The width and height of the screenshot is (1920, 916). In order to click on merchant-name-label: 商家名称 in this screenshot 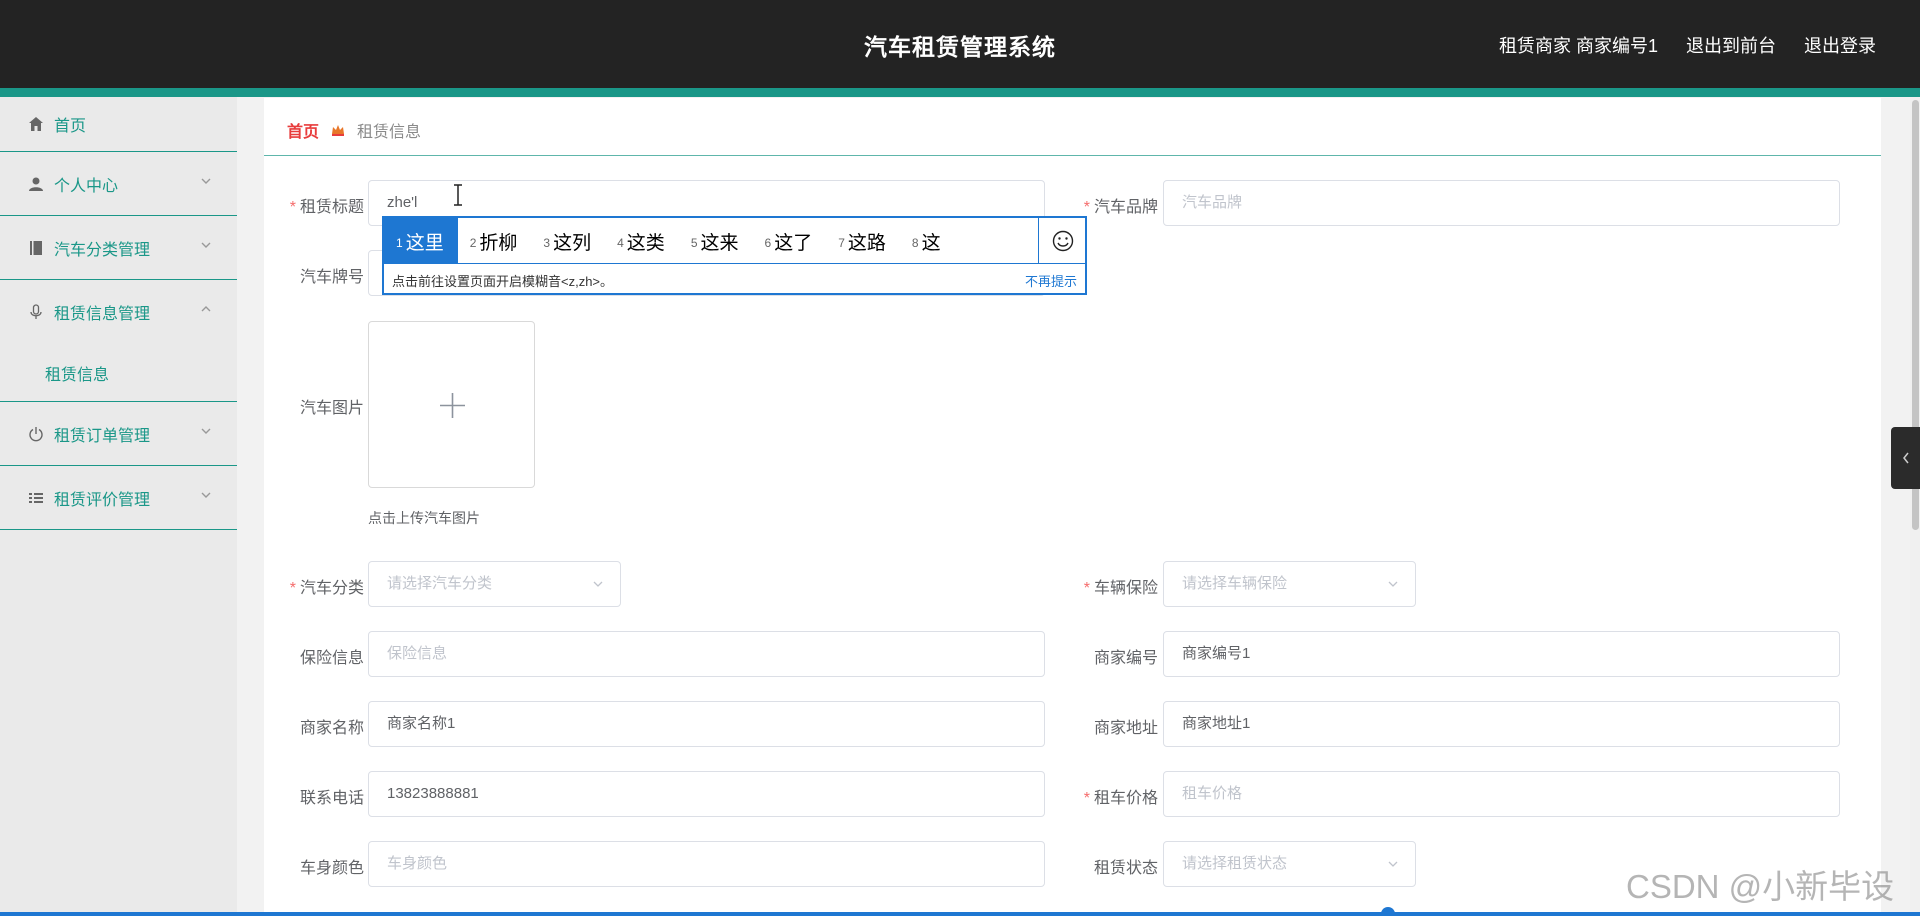, I will do `click(331, 728)`.